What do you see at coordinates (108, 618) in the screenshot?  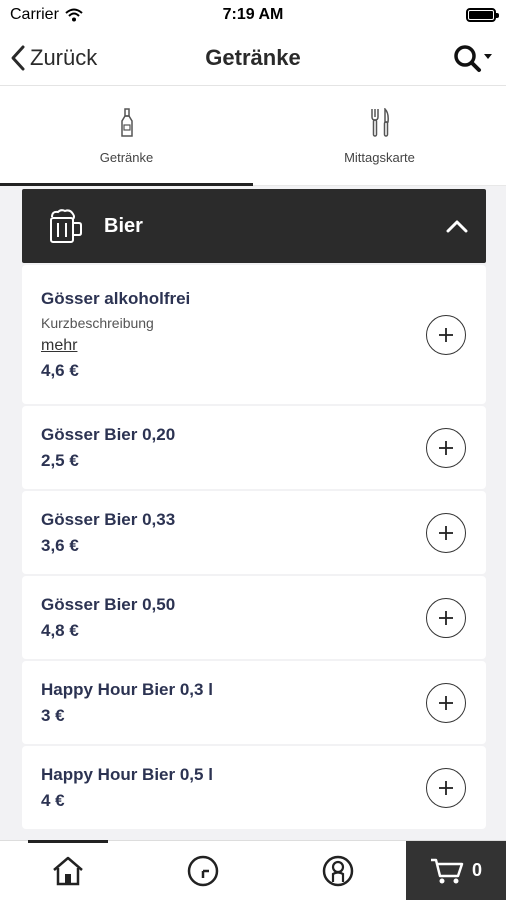 I see `item-info: Gösser Bier 0,50 4,8 €` at bounding box center [108, 618].